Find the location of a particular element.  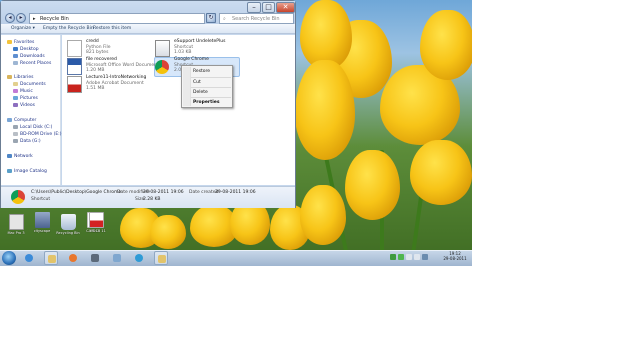

nav-documents: Documents is located at coordinates (29, 84).